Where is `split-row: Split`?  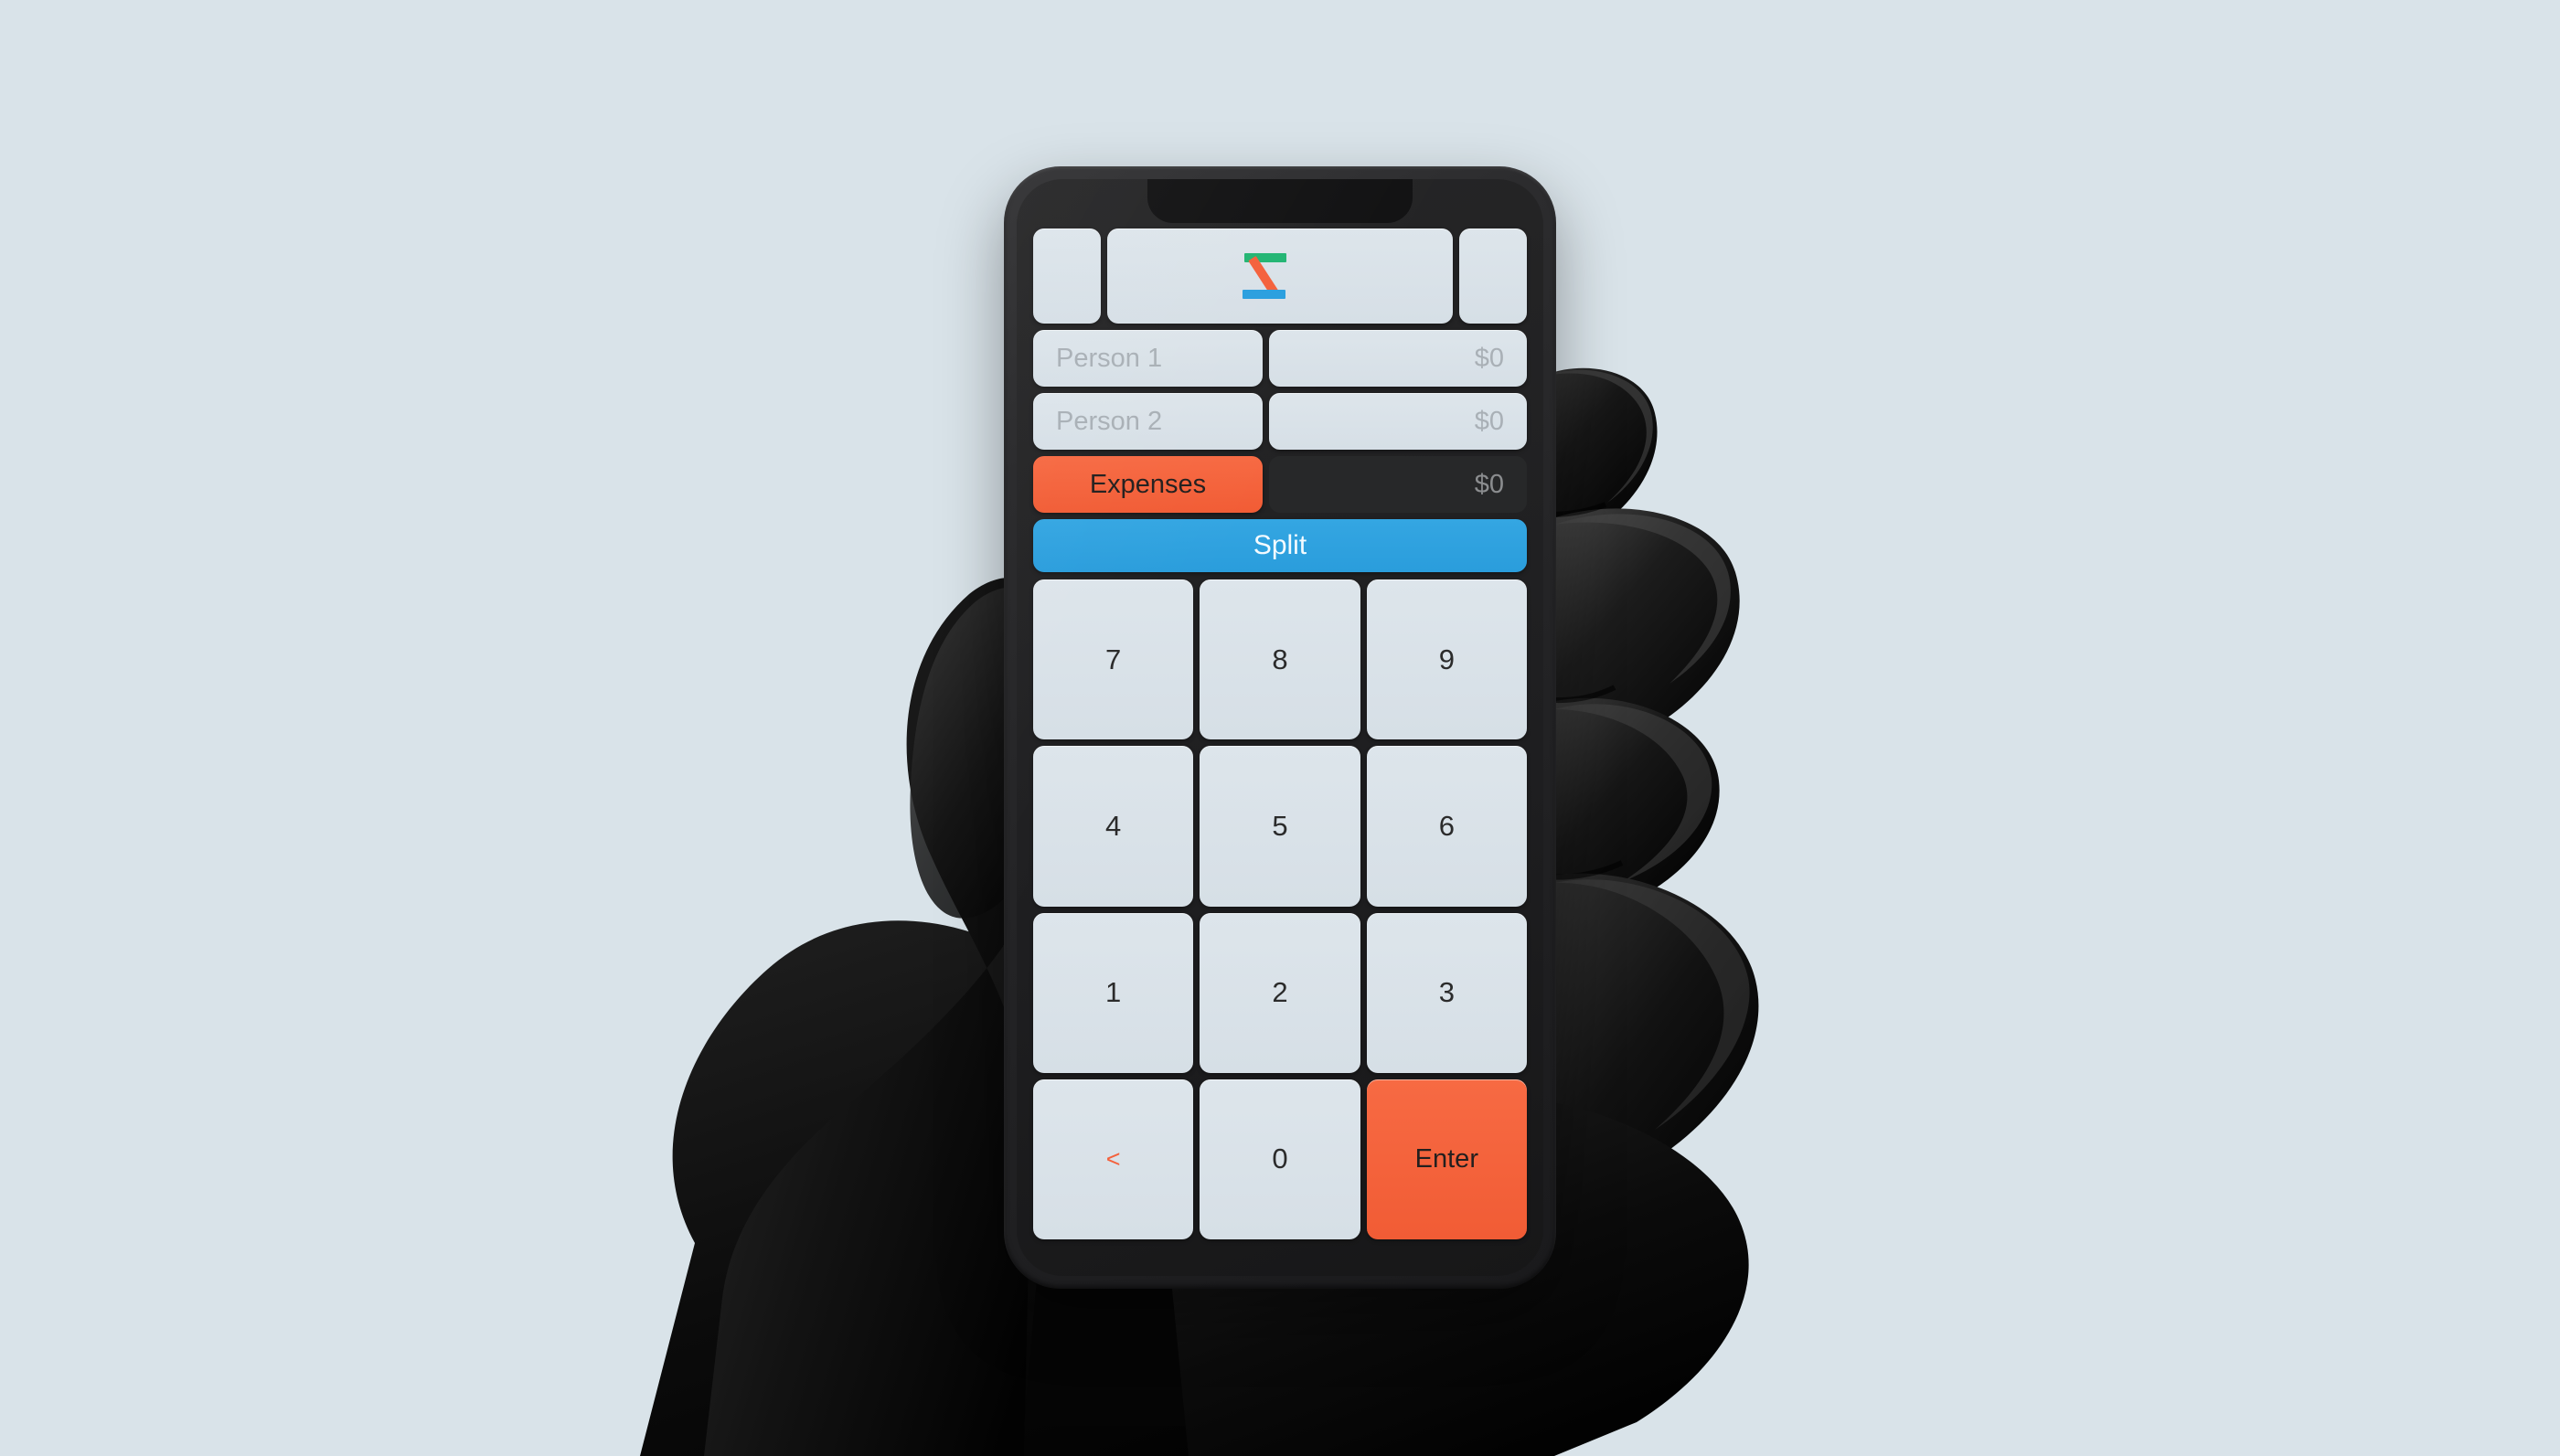
split-row: Split is located at coordinates (1280, 546).